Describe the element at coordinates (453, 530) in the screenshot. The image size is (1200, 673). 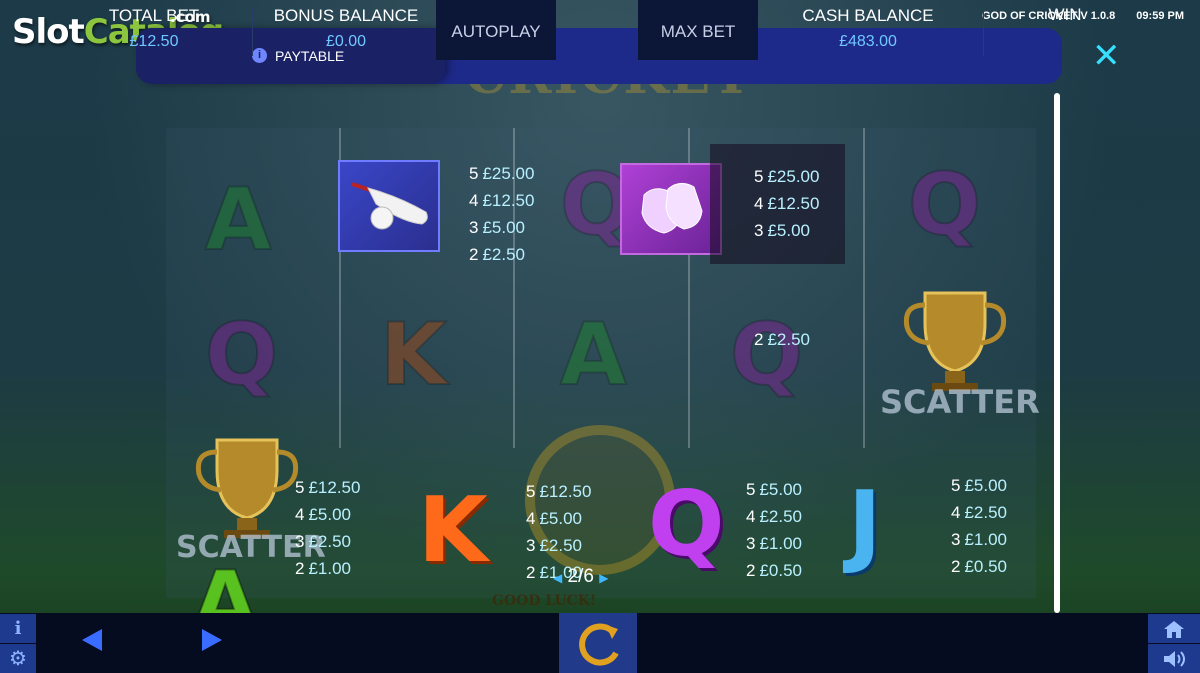
I see `k-symbol: K` at that location.